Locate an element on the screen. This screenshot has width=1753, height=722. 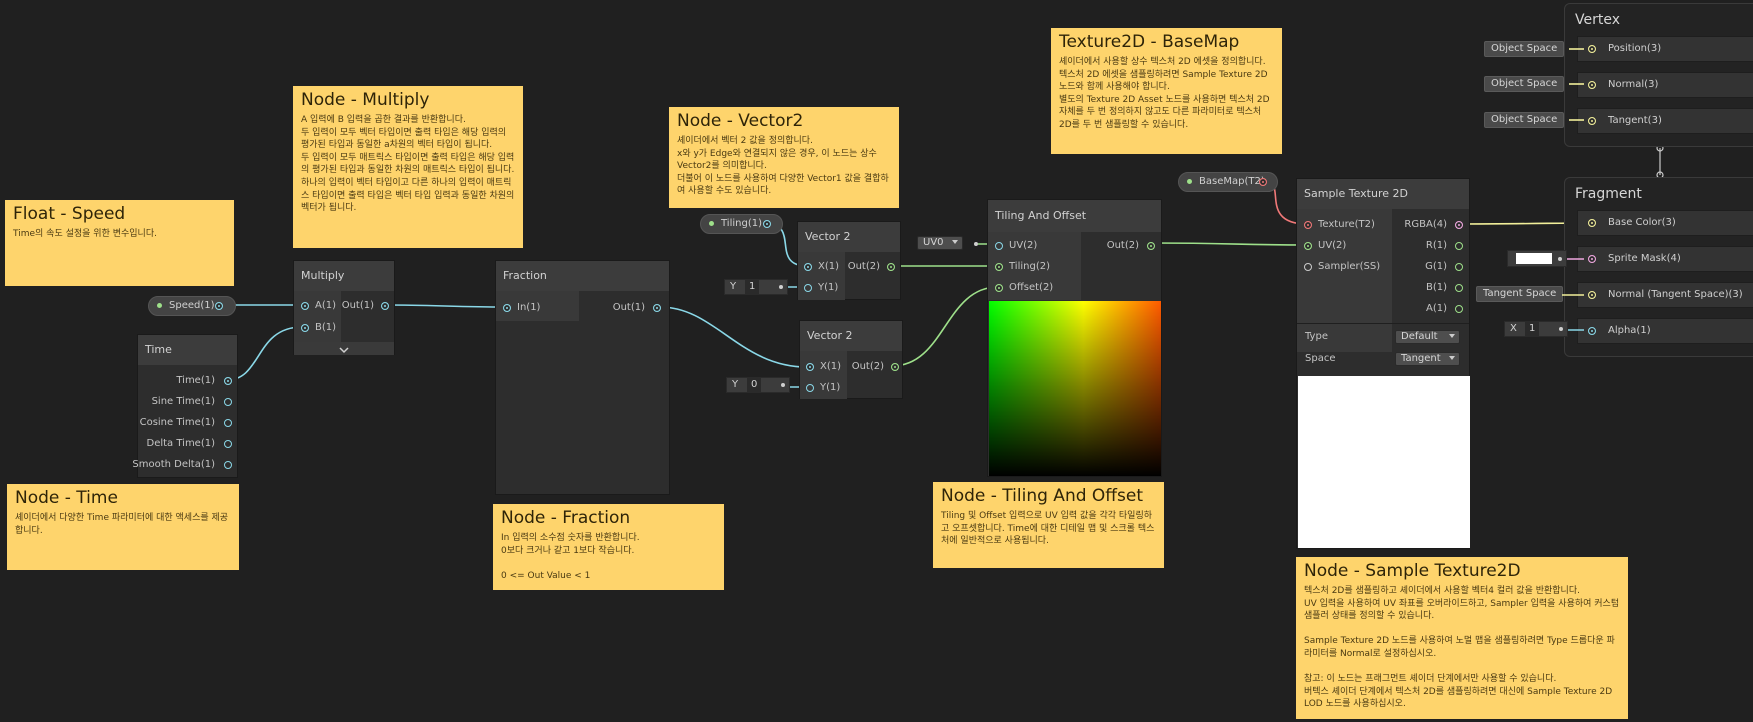
input-in: In(1) is located at coordinates (529, 307).